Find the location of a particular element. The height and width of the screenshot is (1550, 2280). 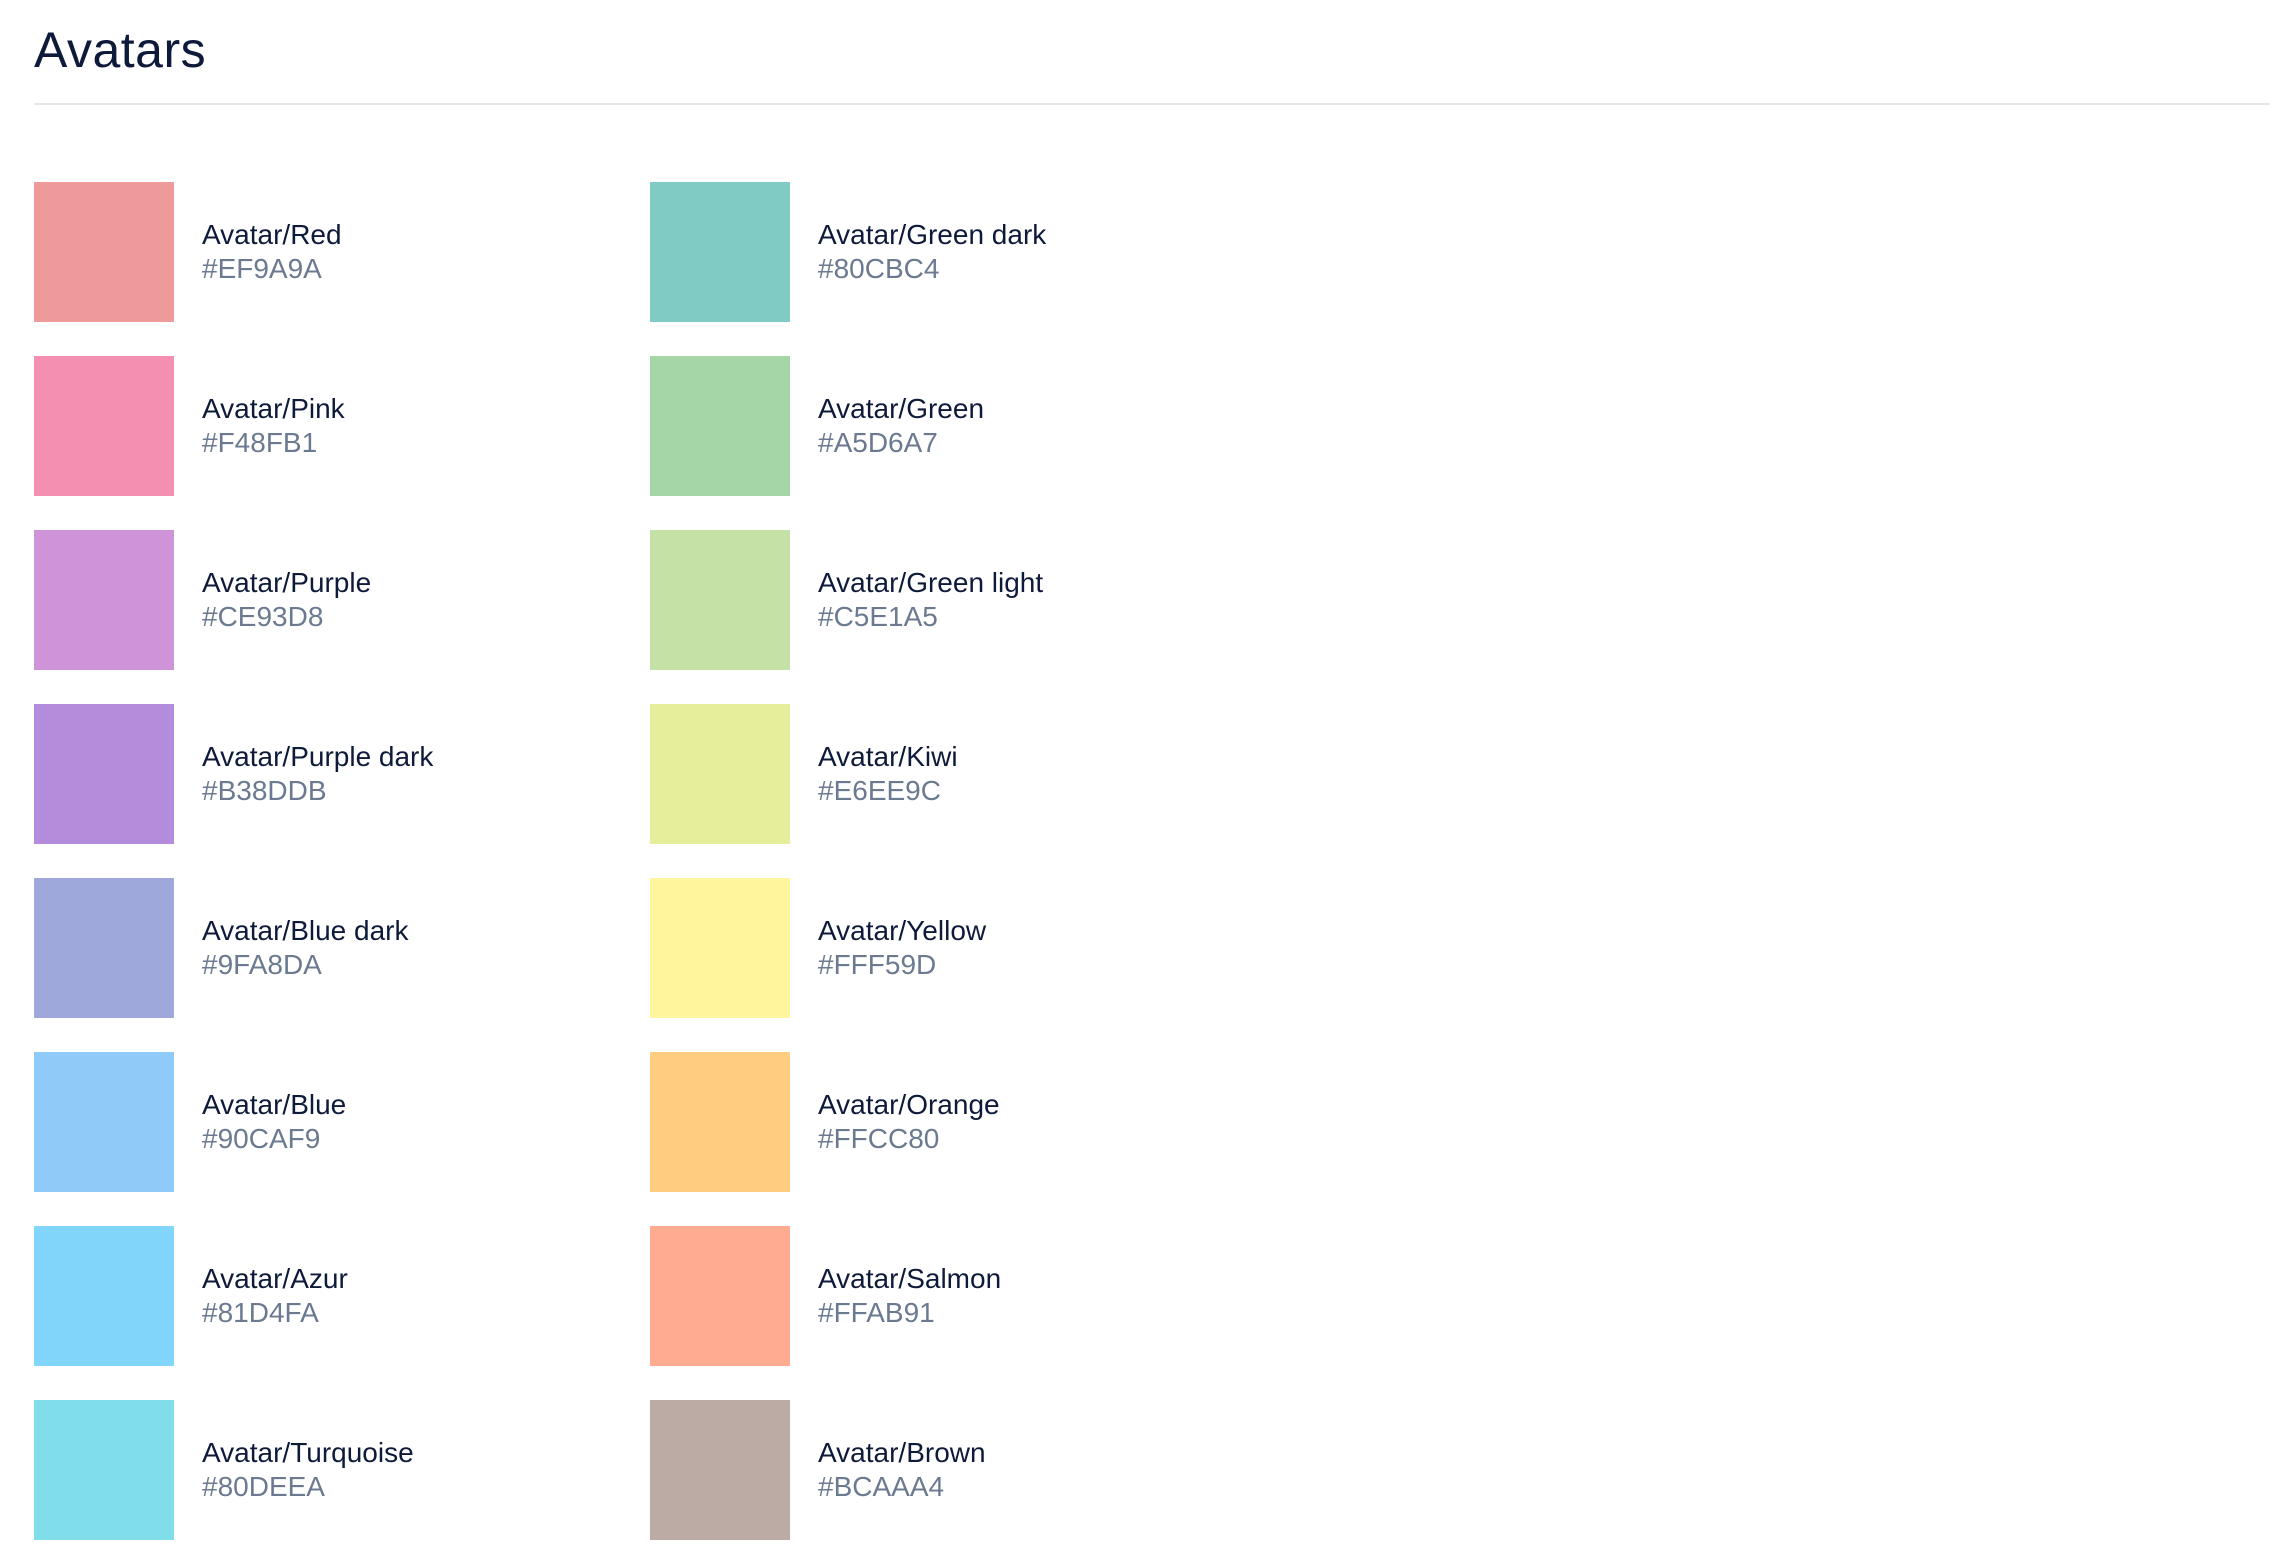

title-divider is located at coordinates (1152, 104).